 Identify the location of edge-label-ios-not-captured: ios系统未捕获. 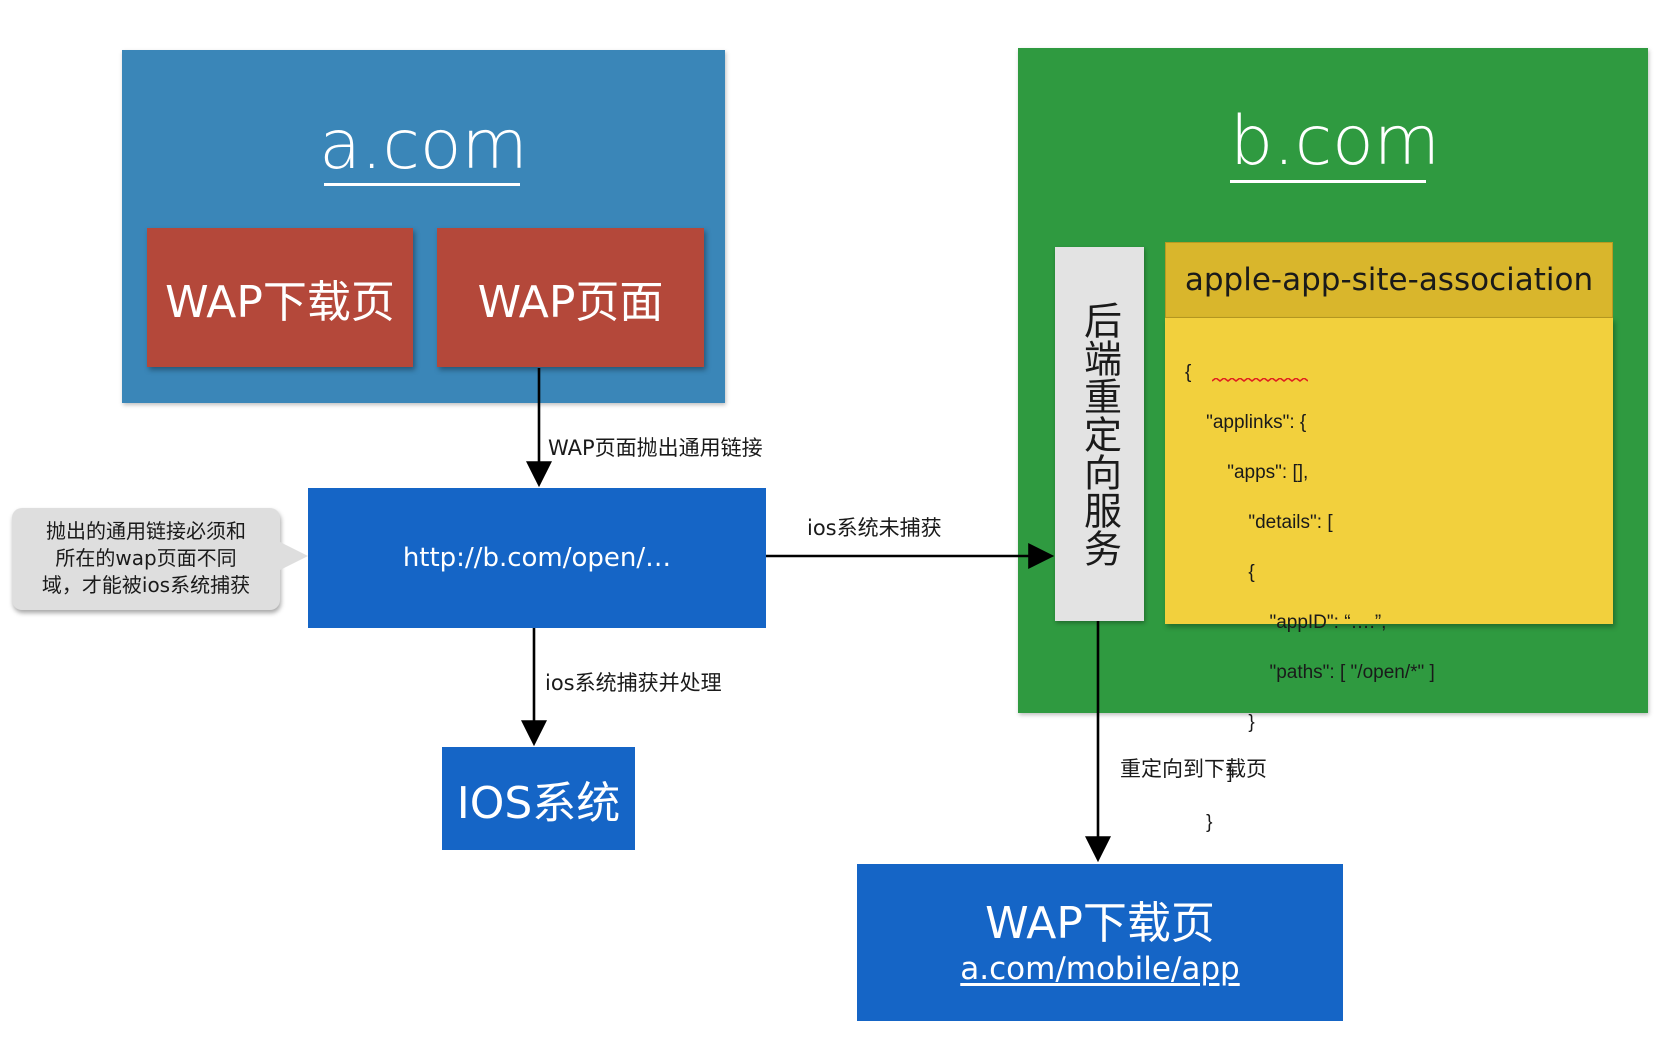
(874, 528).